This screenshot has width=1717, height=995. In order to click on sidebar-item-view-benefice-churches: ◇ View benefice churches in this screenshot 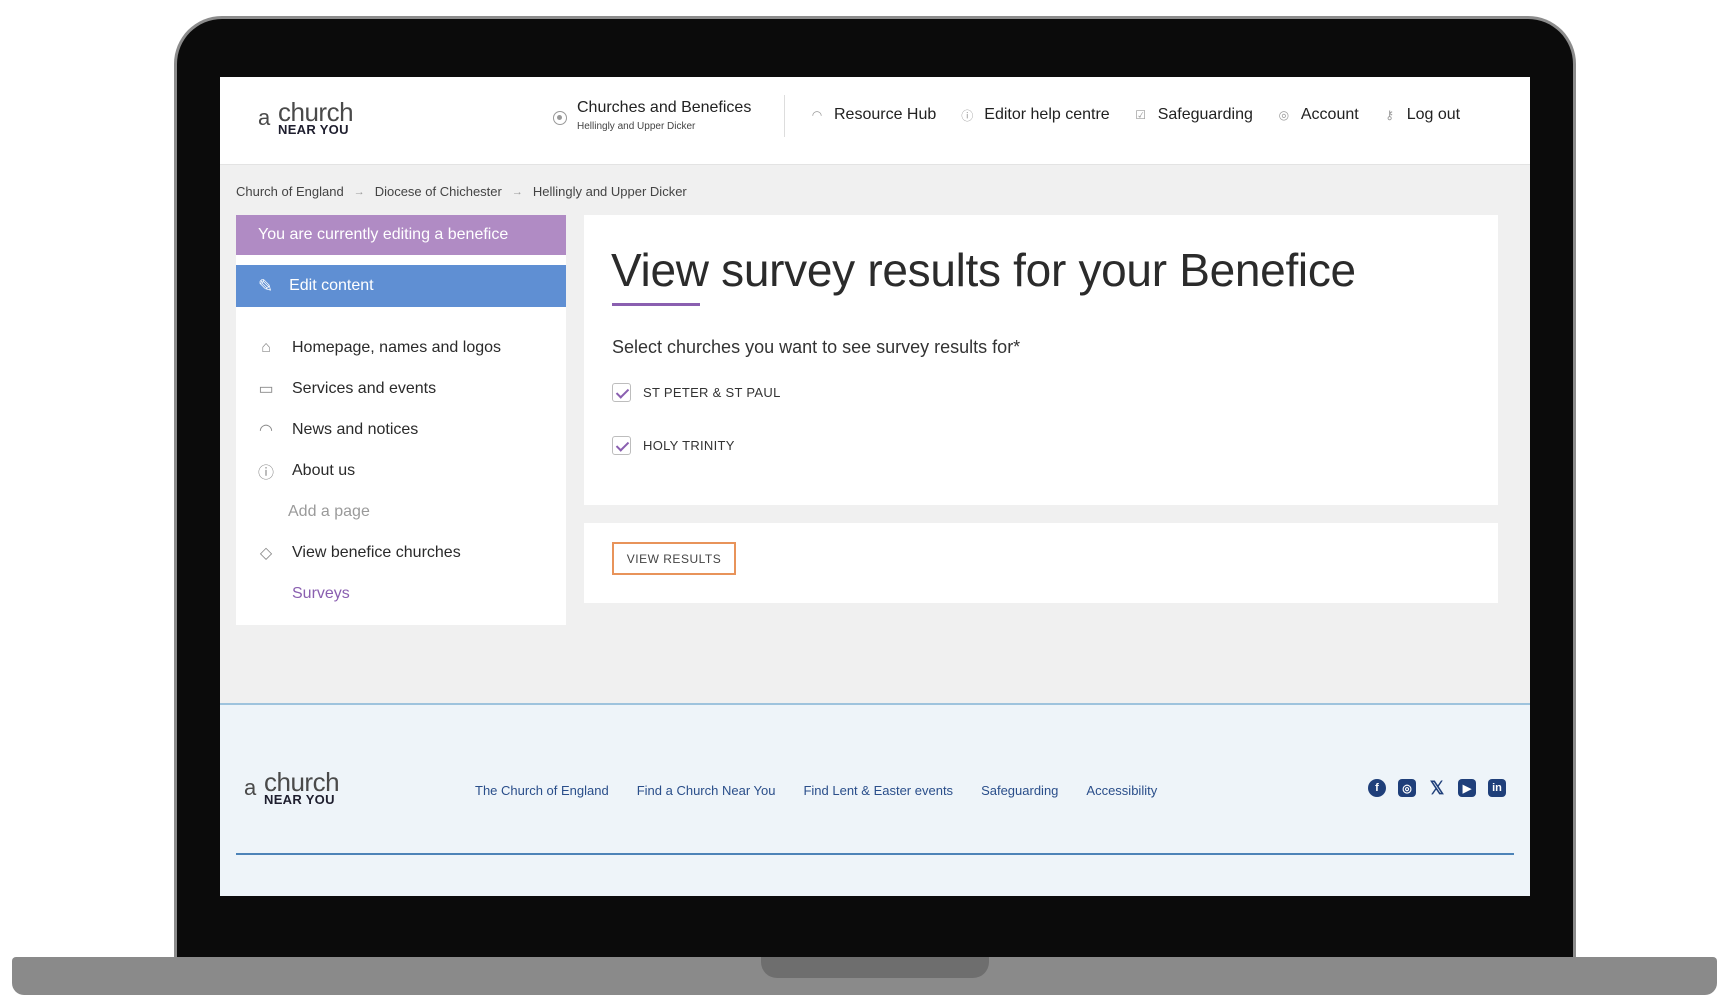, I will do `click(406, 552)`.